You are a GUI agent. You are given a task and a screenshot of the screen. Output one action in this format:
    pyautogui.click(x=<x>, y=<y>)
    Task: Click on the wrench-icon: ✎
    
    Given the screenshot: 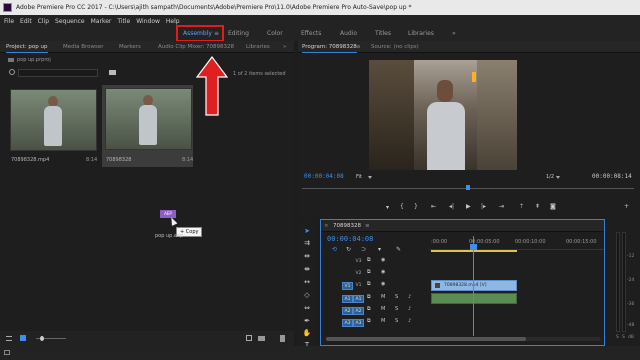 What is the action you would take?
    pyautogui.click(x=398, y=249)
    